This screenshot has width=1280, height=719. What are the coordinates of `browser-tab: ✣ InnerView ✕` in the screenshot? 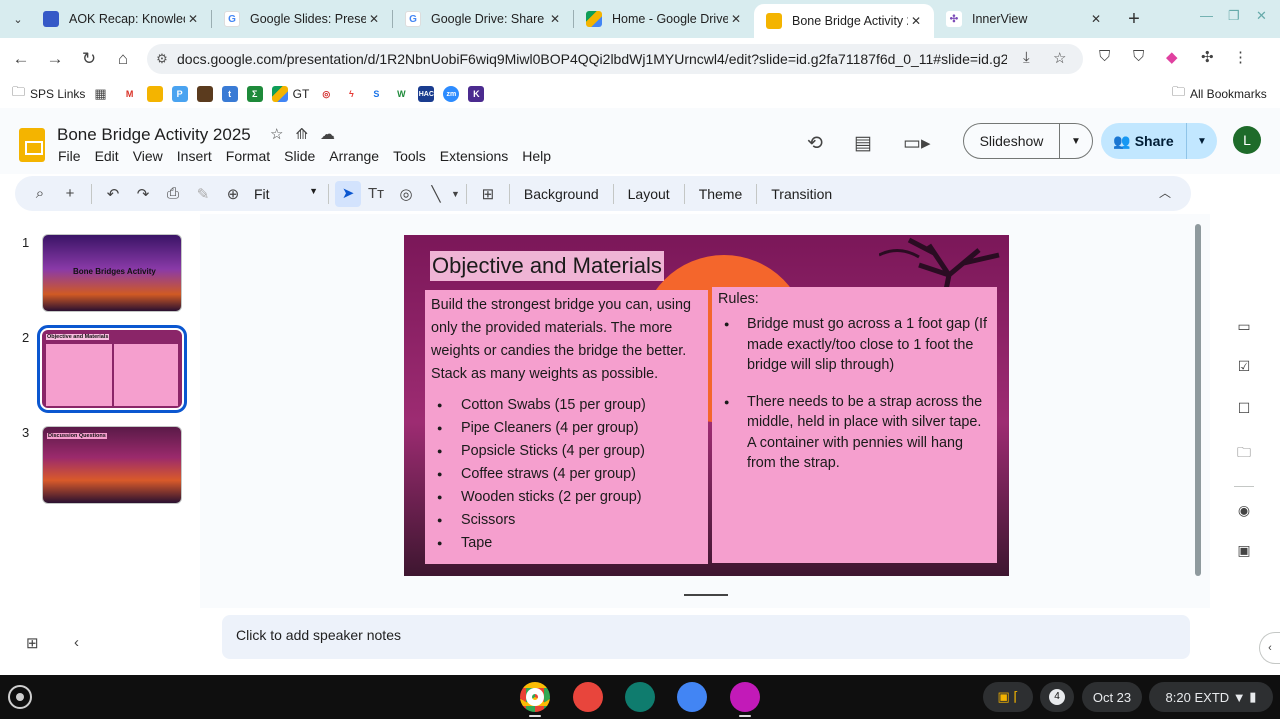 It's located at (1024, 19).